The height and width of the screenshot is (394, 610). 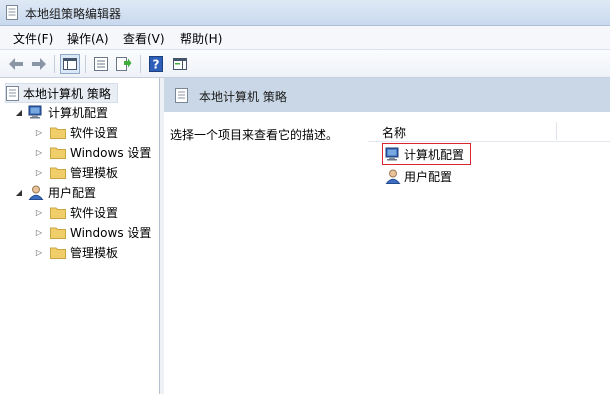 I want to click on list-item-label: 计算机配置, so click(x=434, y=154).